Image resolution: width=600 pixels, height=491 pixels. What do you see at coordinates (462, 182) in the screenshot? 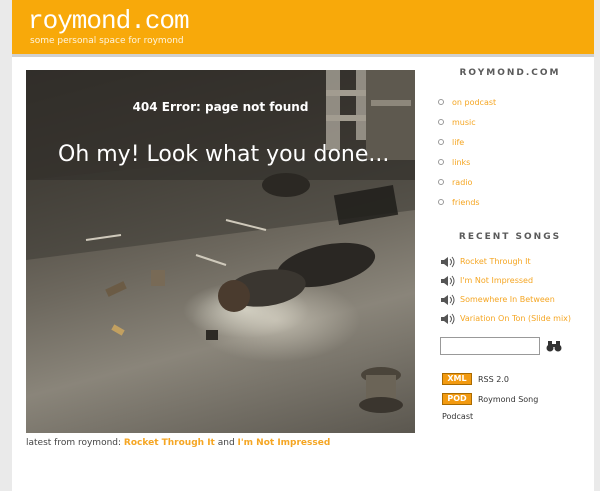
I see `sidebar-item-label: radio` at bounding box center [462, 182].